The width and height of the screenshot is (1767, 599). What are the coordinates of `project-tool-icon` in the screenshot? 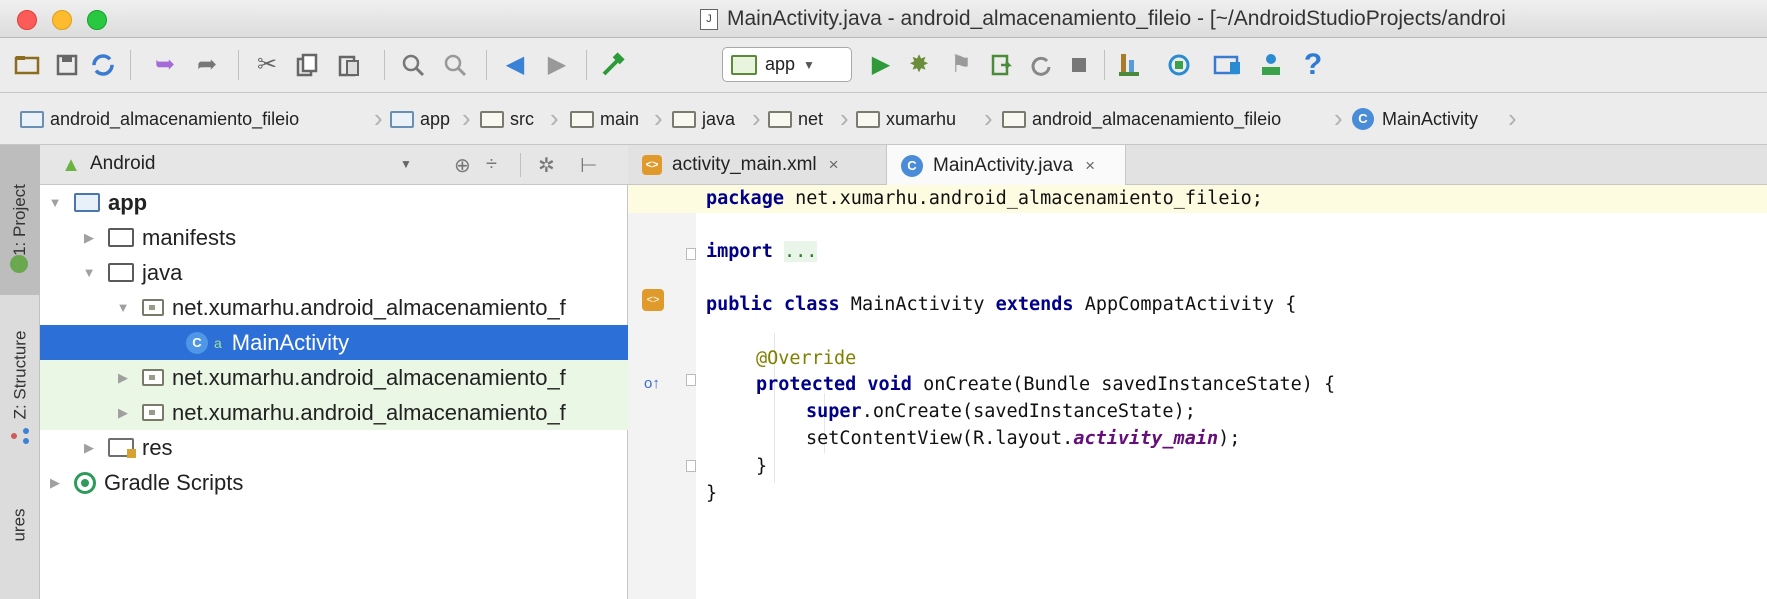 It's located at (19, 264).